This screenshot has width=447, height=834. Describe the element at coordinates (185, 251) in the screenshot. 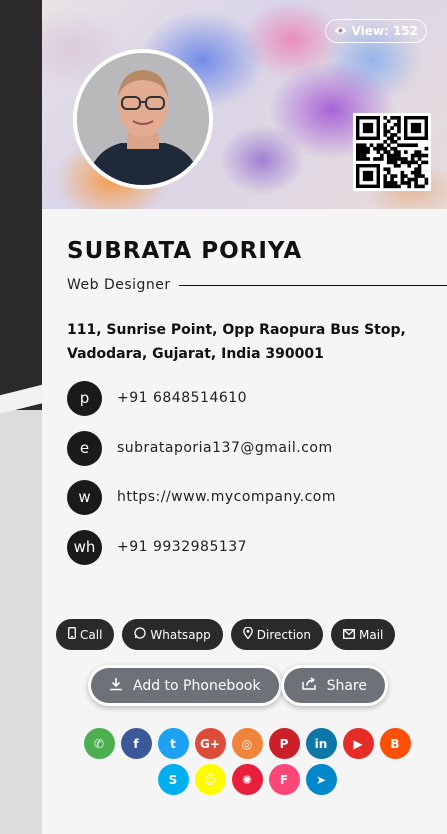

I see `profile-name: SUBRATA PORIYA` at that location.